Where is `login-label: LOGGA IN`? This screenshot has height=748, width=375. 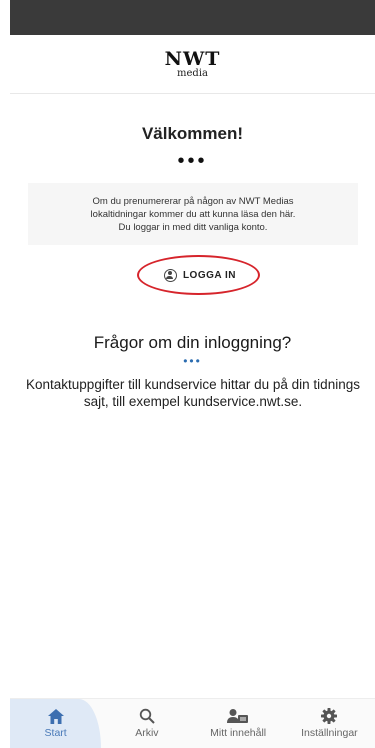 login-label: LOGGA IN is located at coordinates (209, 275).